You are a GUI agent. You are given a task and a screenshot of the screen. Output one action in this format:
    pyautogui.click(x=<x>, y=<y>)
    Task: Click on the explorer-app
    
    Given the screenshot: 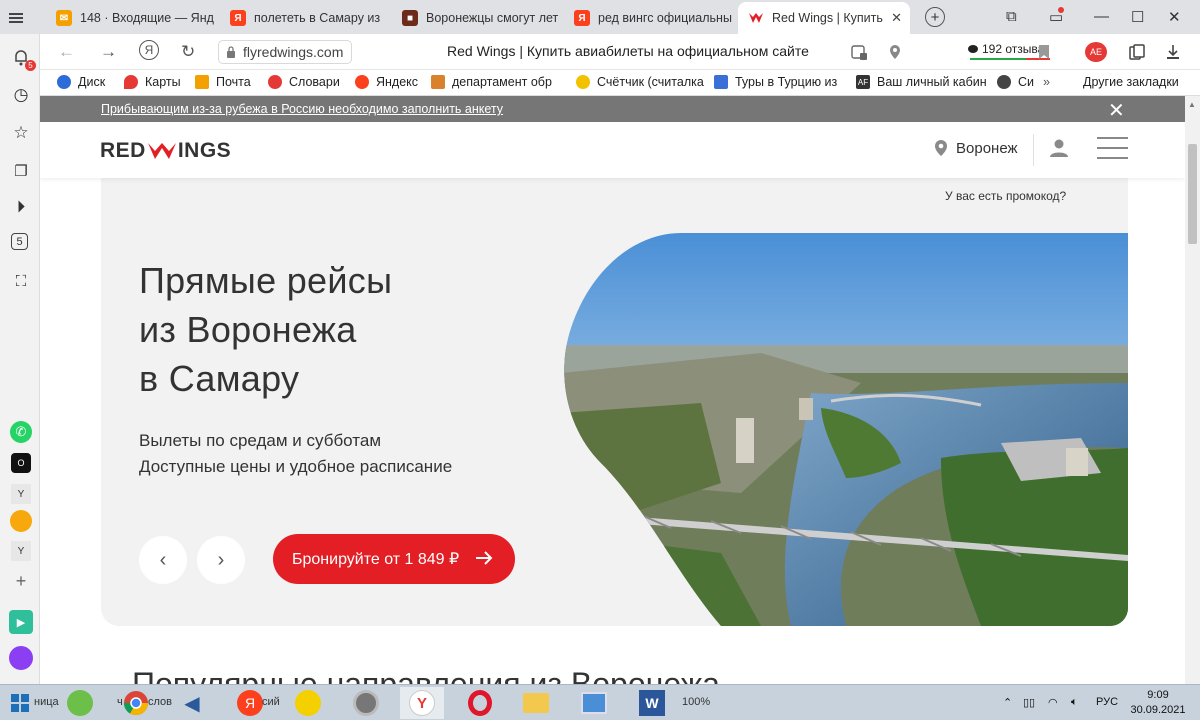 What is the action you would take?
    pyautogui.click(x=536, y=703)
    